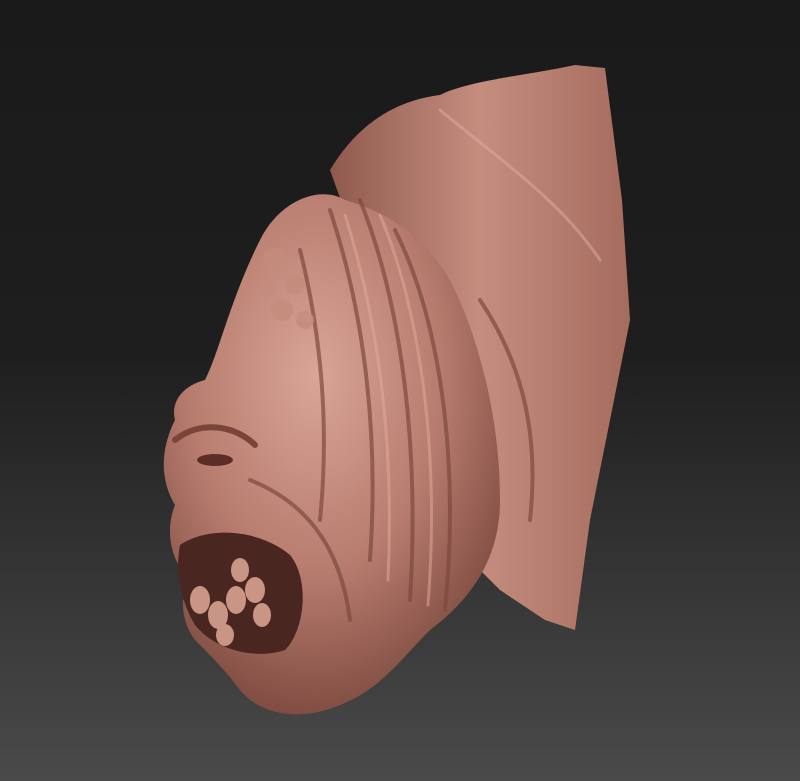 This screenshot has height=781, width=800. I want to click on eye, so click(215, 460).